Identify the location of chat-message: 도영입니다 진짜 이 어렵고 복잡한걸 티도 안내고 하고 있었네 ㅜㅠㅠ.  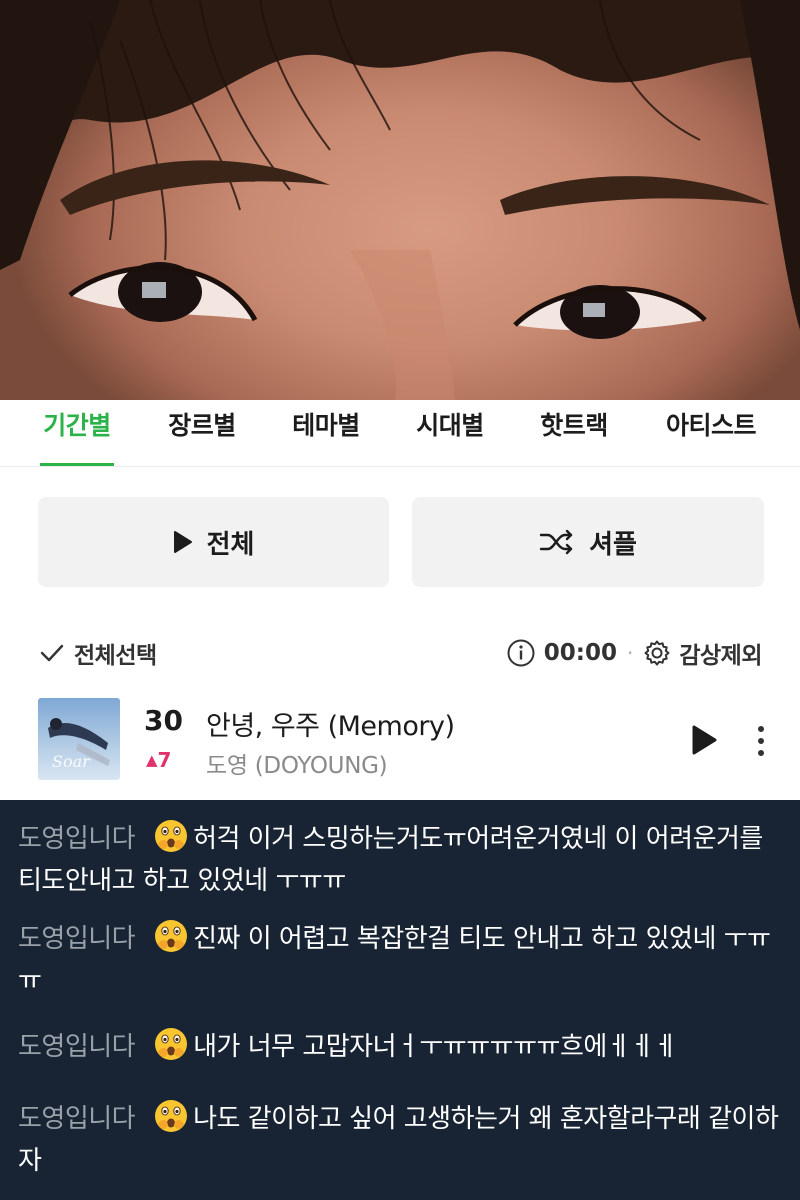
(403, 960).